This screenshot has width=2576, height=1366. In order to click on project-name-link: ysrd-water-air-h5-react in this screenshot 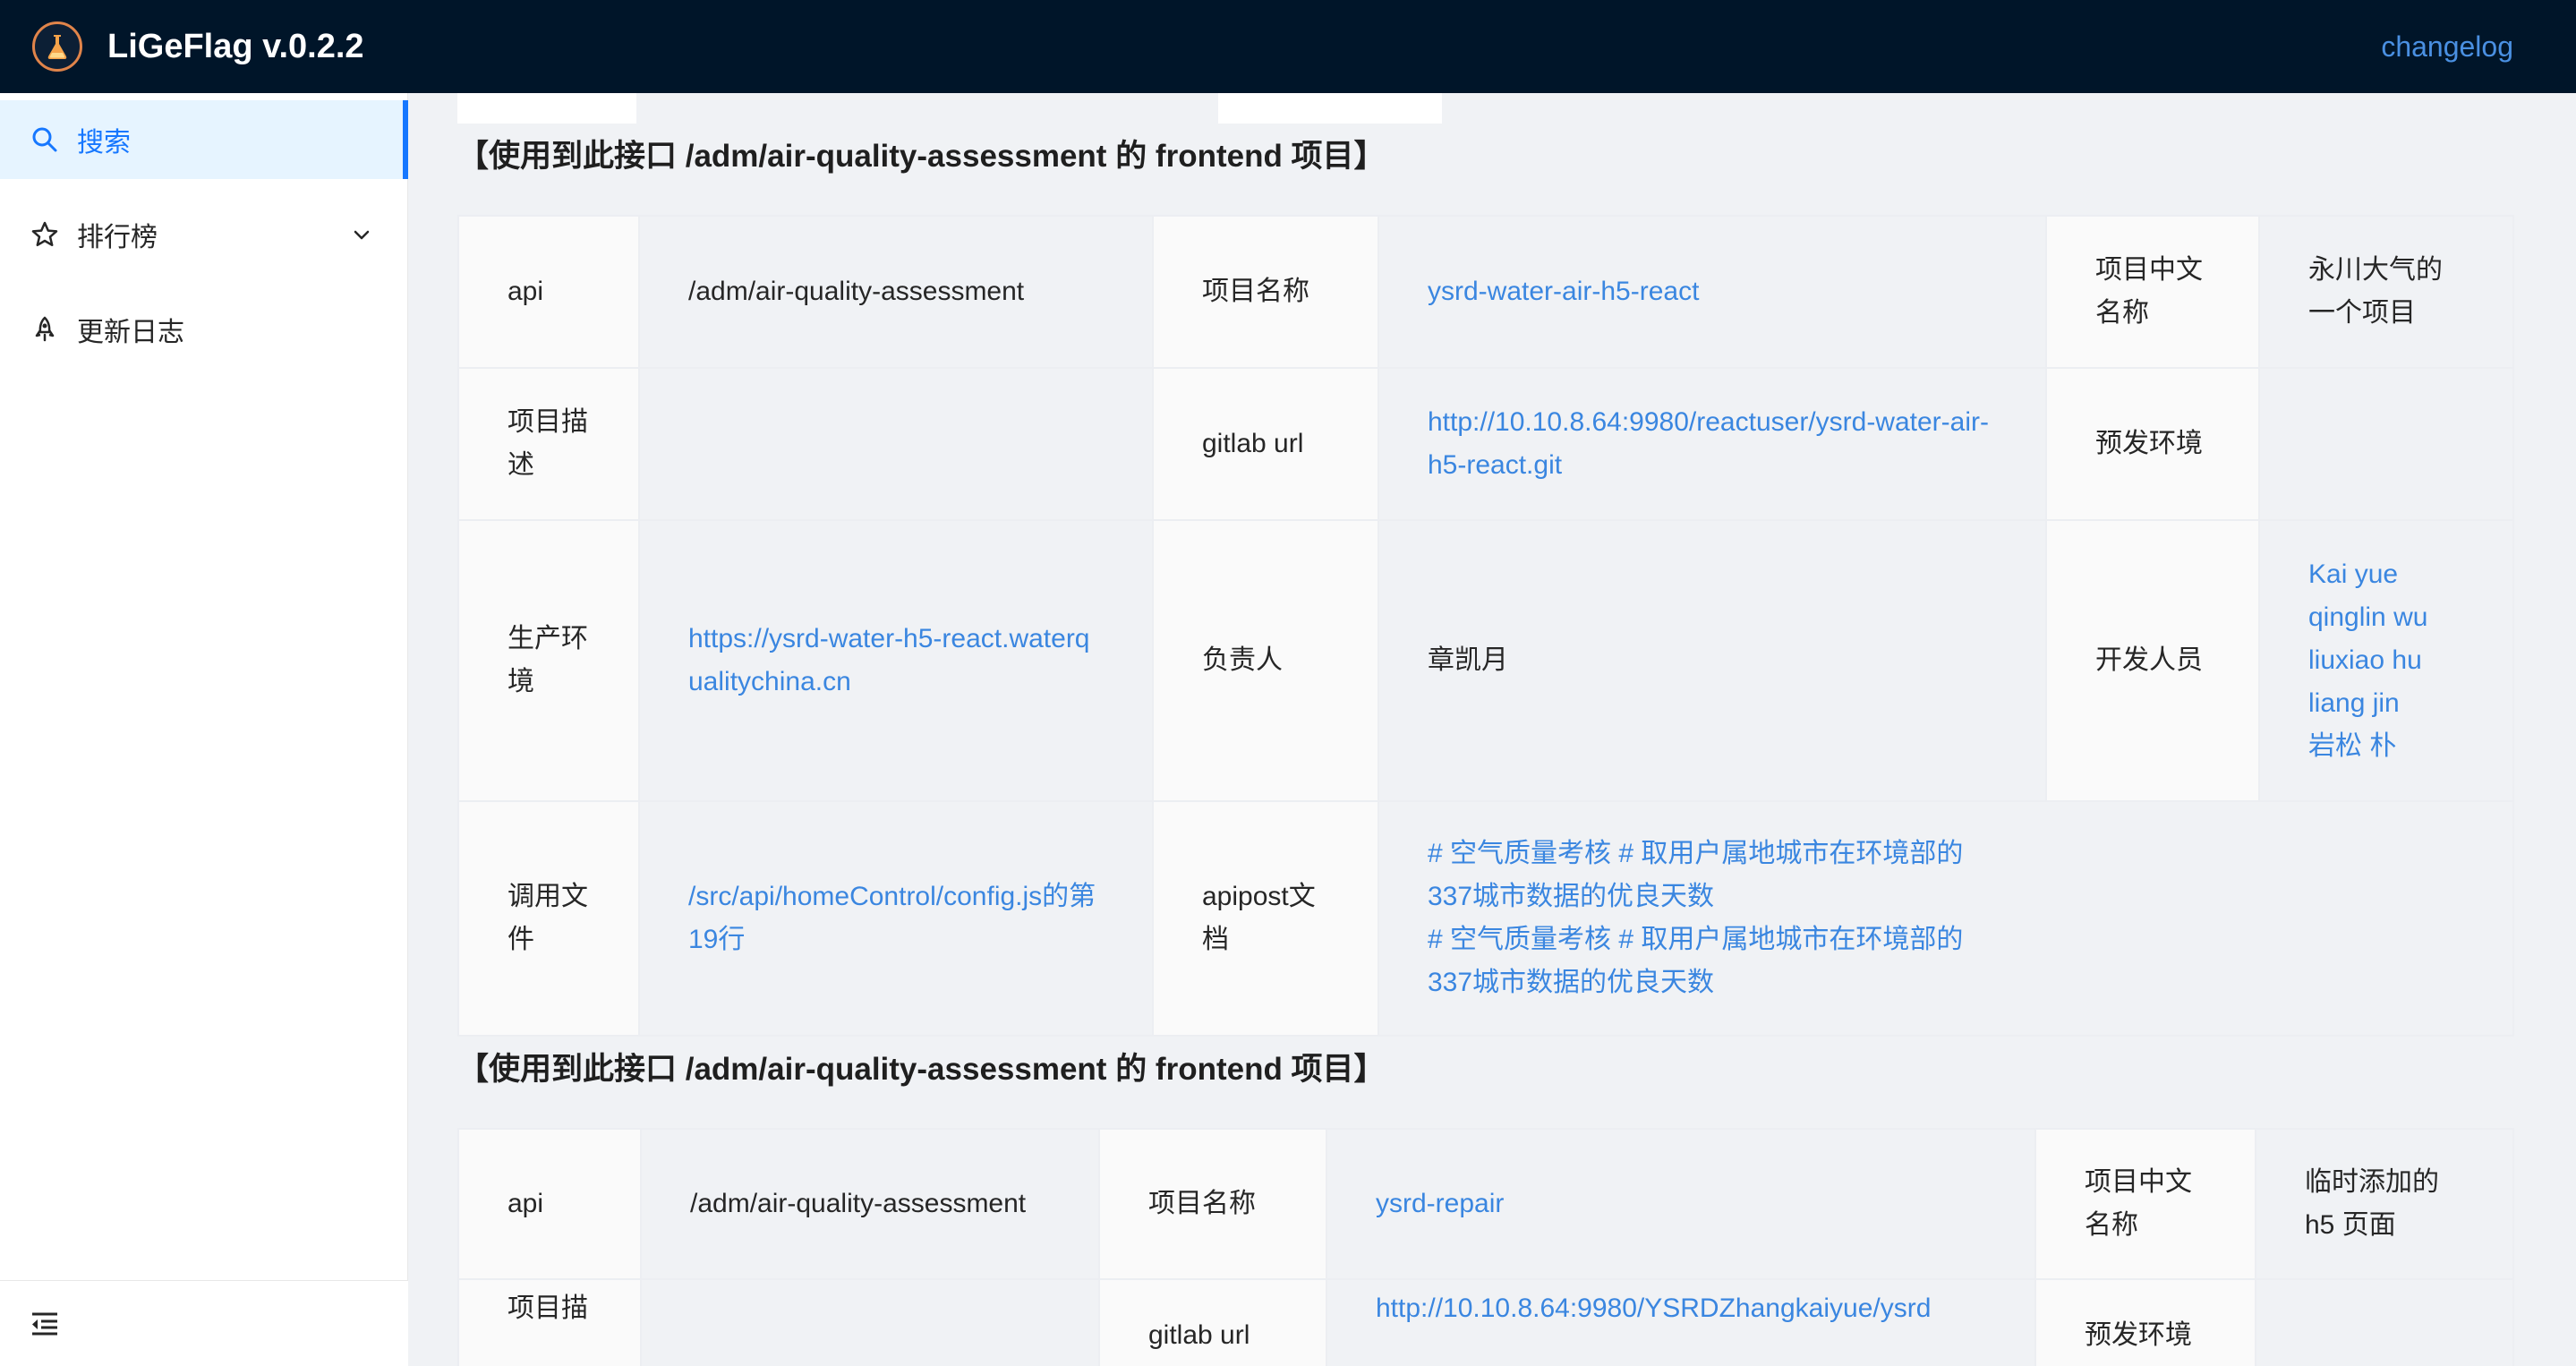, I will do `click(1563, 291)`.